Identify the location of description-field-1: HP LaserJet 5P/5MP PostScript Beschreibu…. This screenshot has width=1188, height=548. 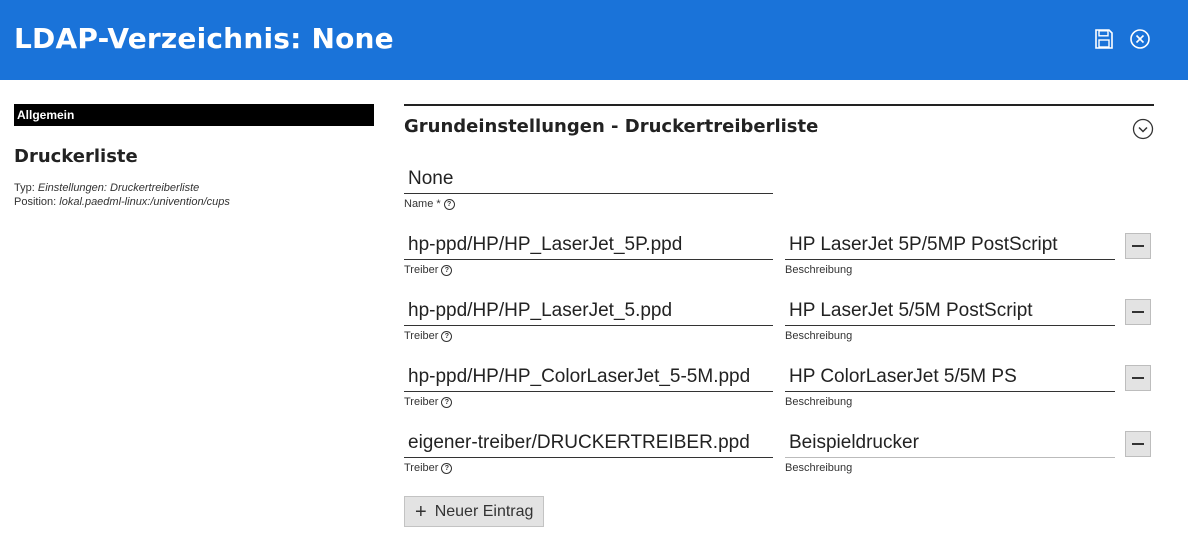
(950, 253).